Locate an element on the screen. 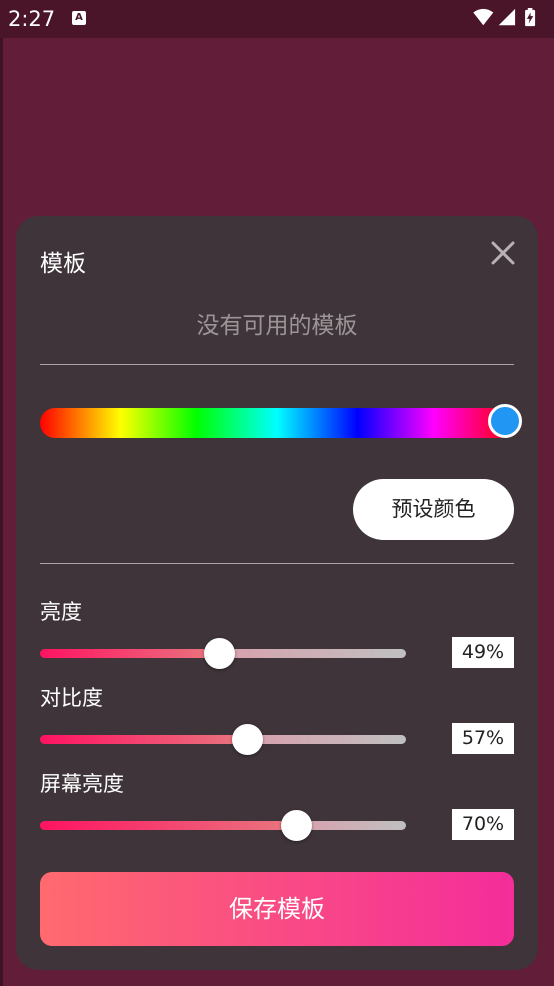  contrast-slider is located at coordinates (223, 739).